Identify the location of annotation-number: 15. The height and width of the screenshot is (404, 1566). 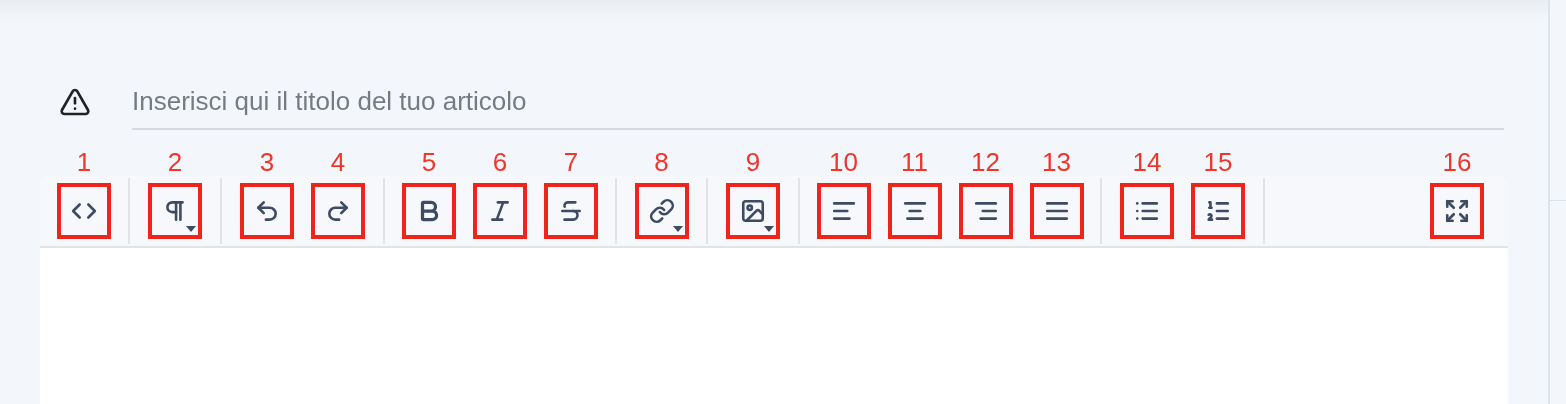
(1218, 162).